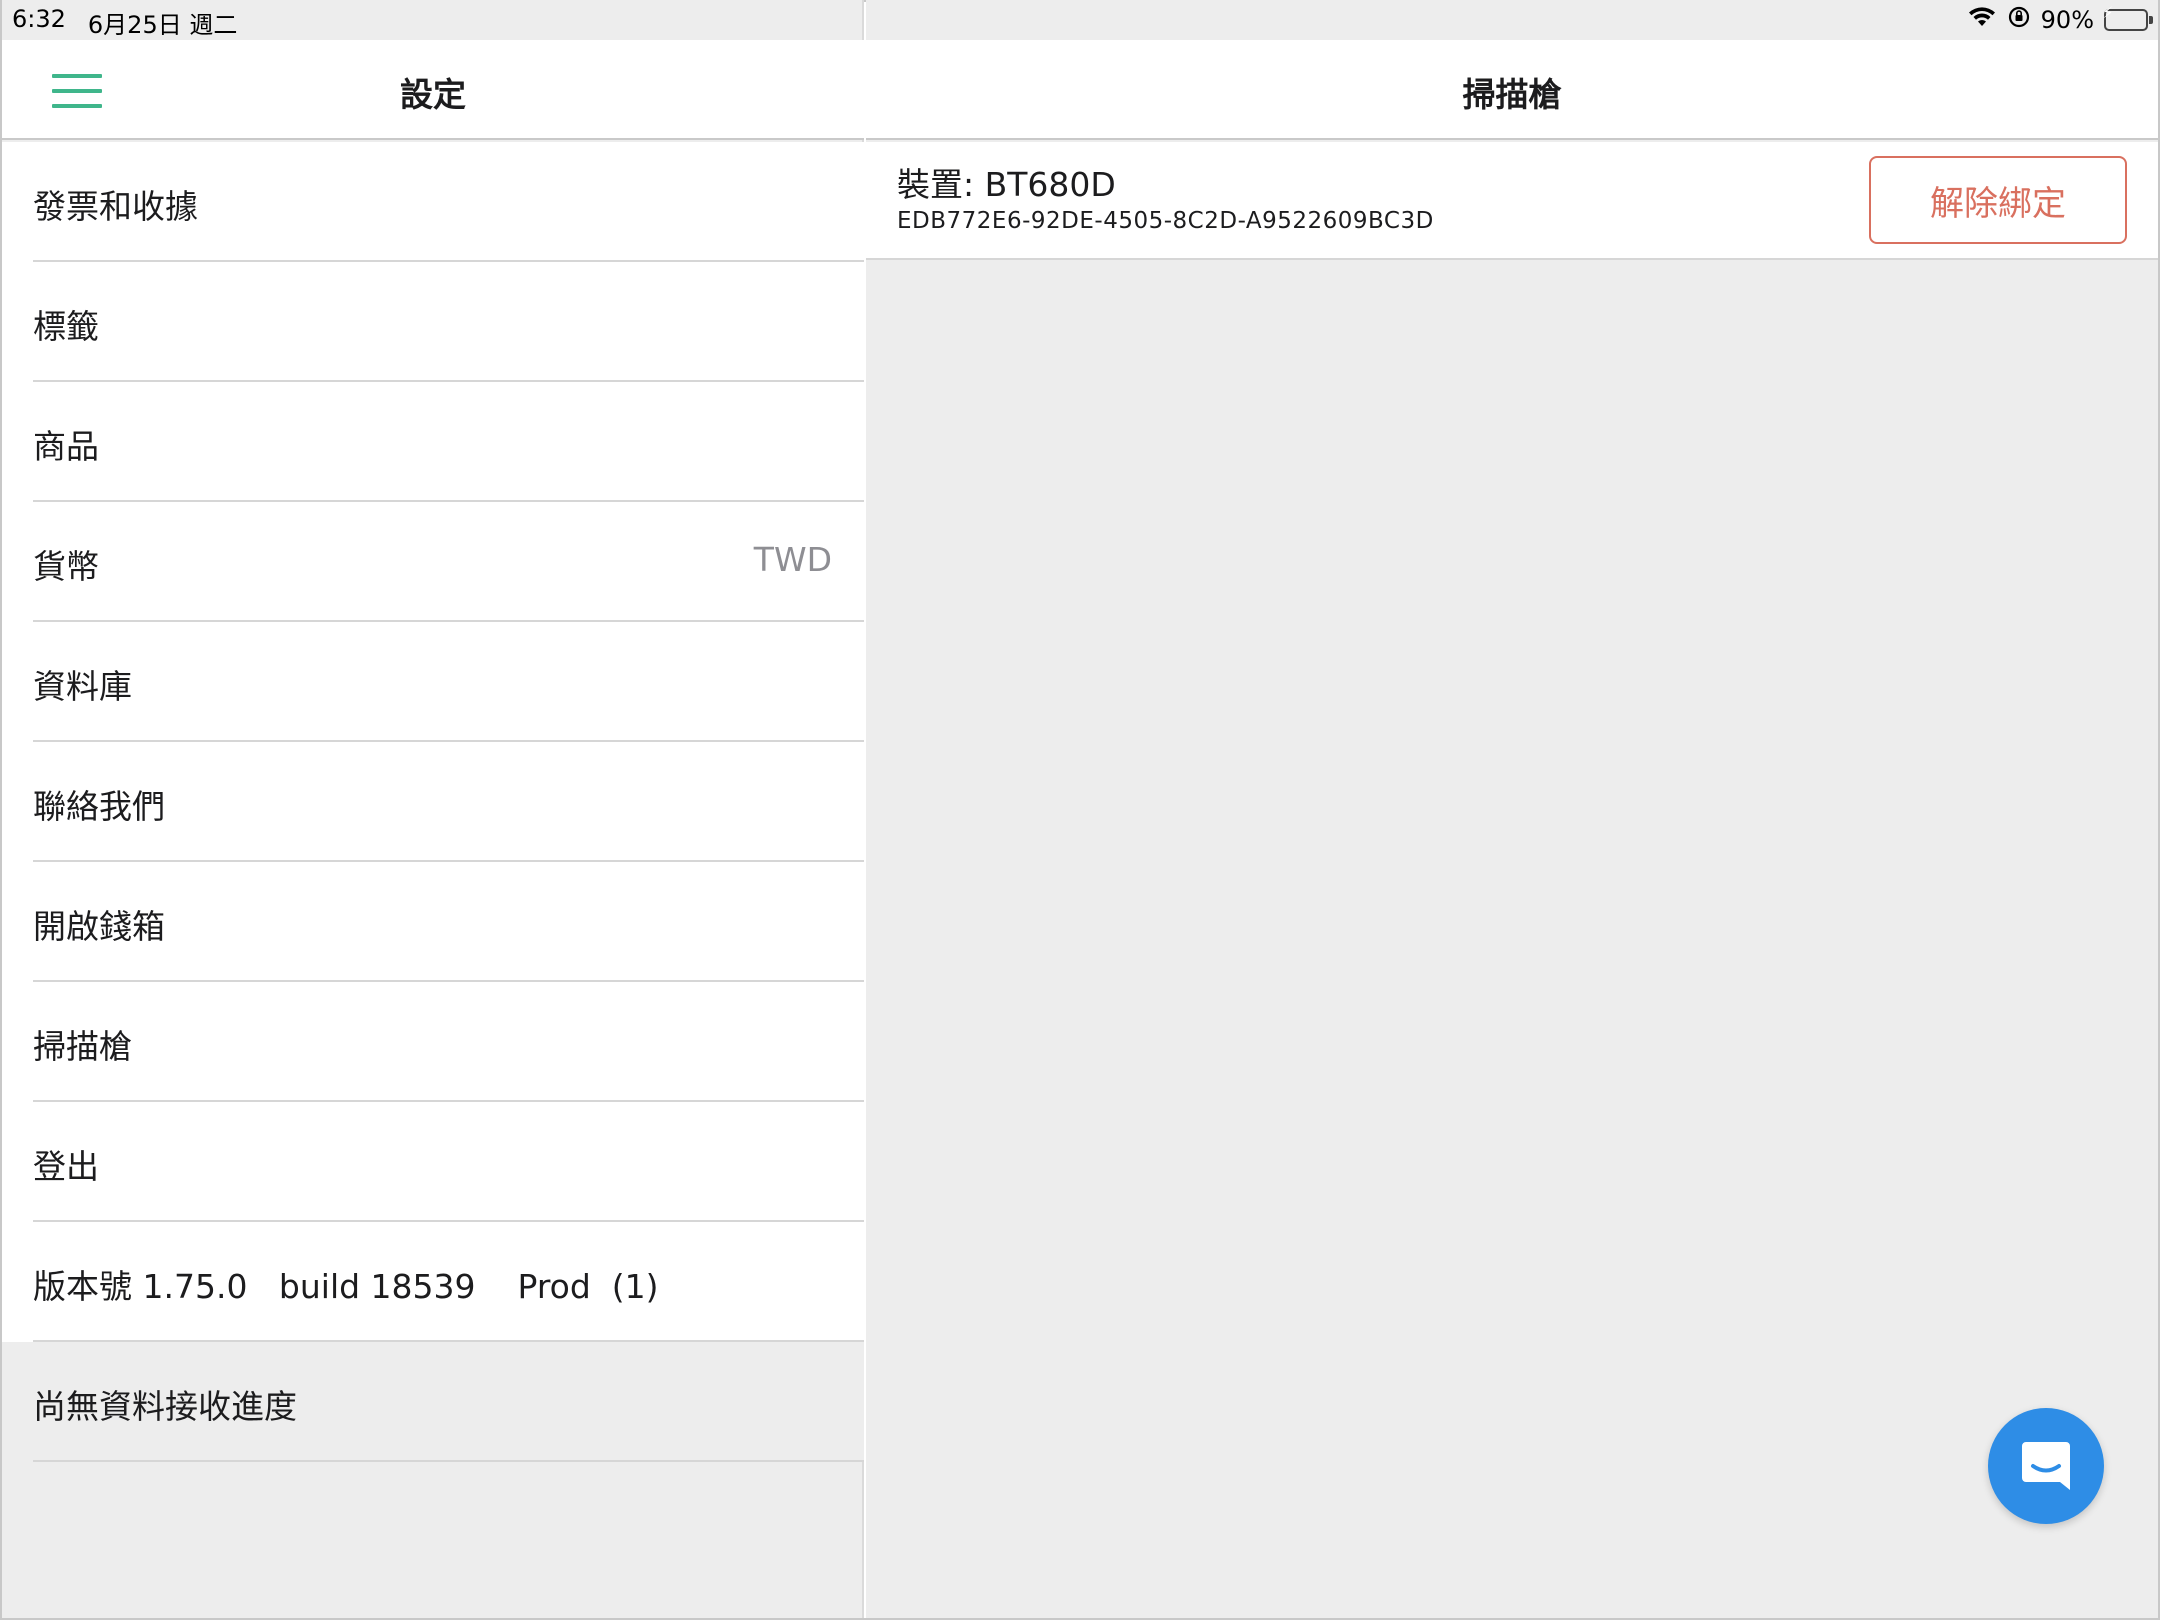  What do you see at coordinates (2127, 18) in the screenshot?
I see `battery-charging-icon: ⚡` at bounding box center [2127, 18].